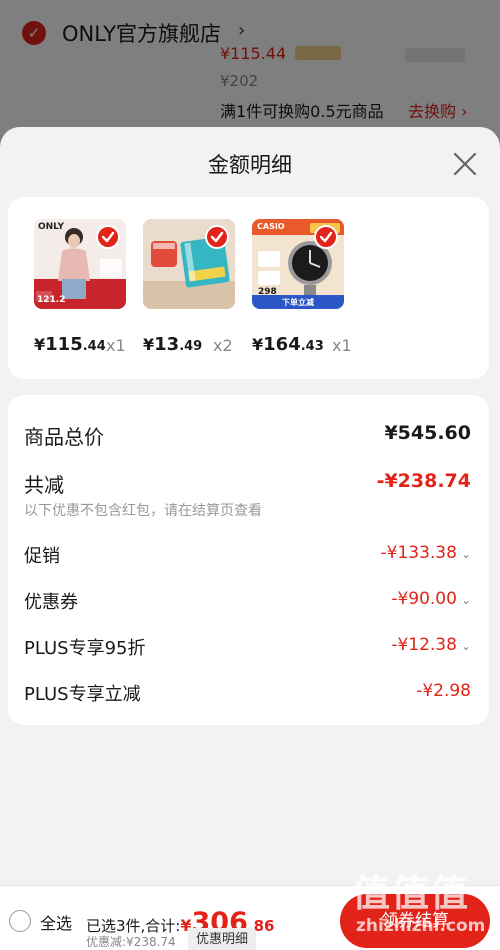 The width and height of the screenshot is (500, 950). What do you see at coordinates (80, 264) in the screenshot?
I see `product-thumbnail: ONLY 121.2` at bounding box center [80, 264].